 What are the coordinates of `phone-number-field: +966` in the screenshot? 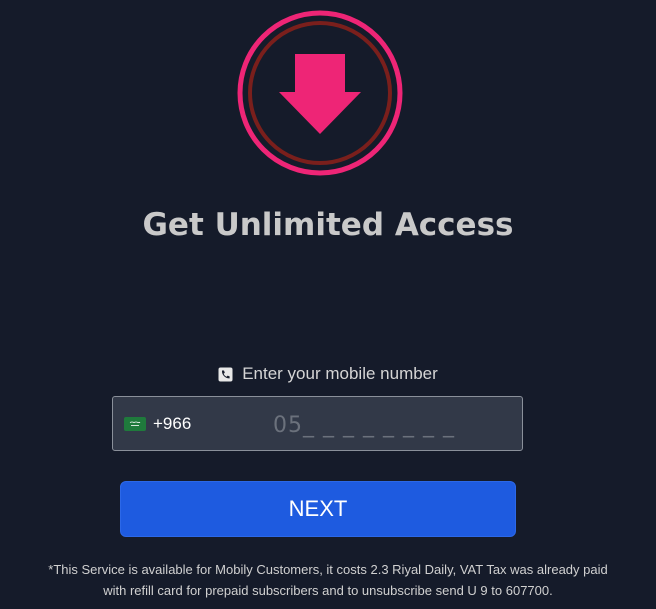 It's located at (317, 423).